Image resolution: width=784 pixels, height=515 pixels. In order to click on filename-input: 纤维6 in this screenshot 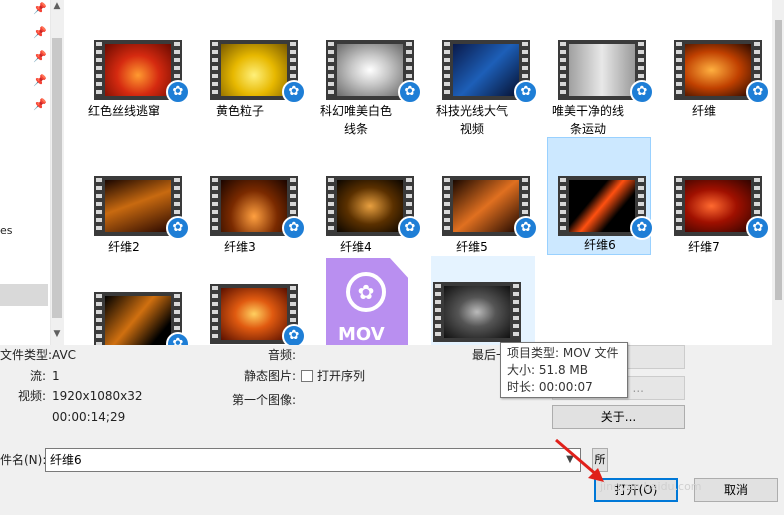, I will do `click(313, 460)`.